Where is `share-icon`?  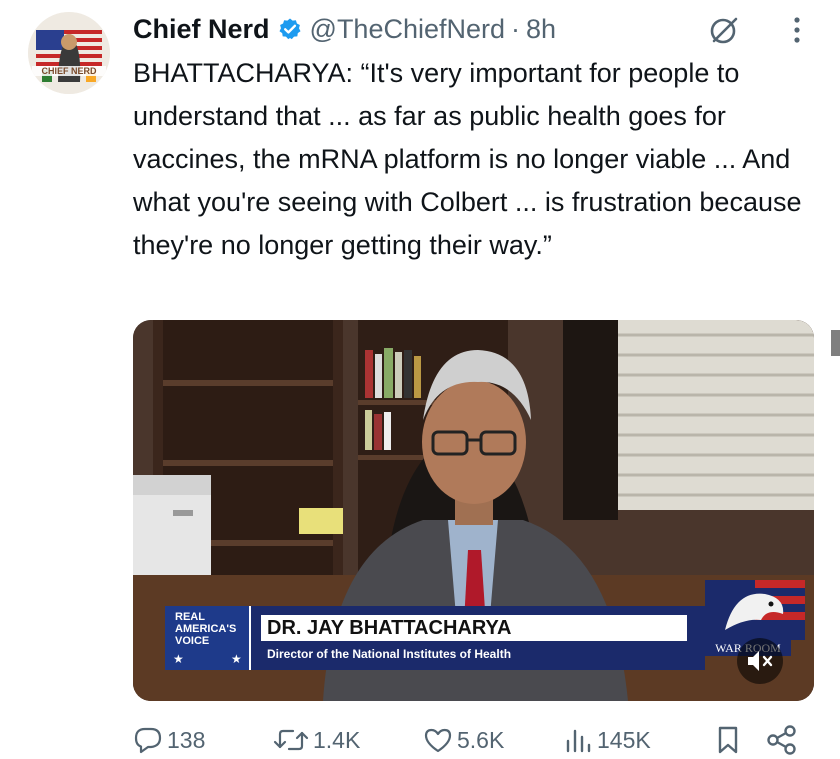 share-icon is located at coordinates (781, 740).